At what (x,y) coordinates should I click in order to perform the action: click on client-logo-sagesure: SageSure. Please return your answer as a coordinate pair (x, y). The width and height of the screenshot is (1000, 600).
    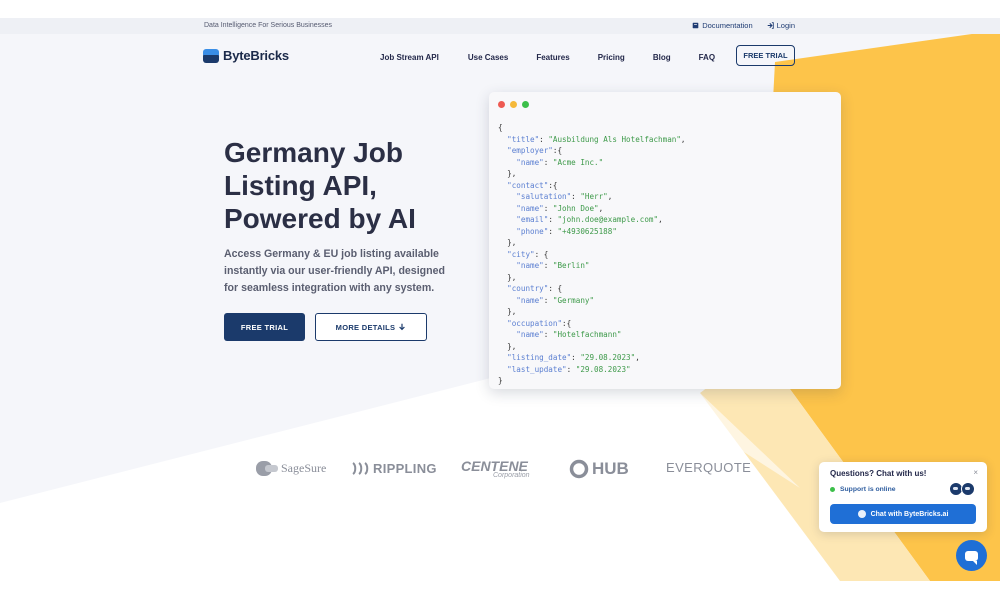
    Looking at the image, I should click on (291, 468).